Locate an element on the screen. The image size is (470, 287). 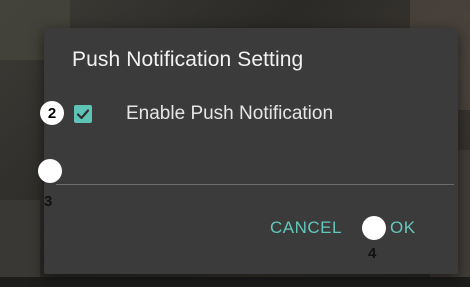
background-photo is located at coordinates (20, 243).